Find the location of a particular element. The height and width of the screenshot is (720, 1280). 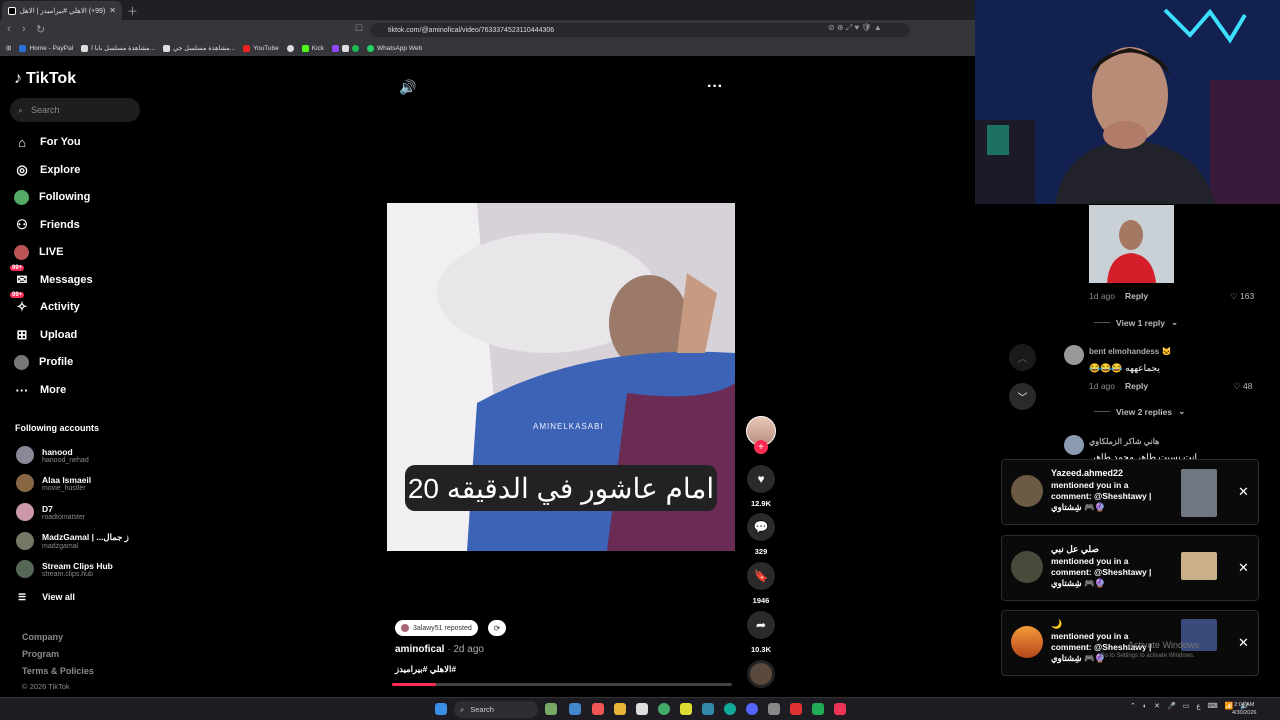

account-item: Stream Clips Hub stream.clips.hub is located at coordinates (81, 569).